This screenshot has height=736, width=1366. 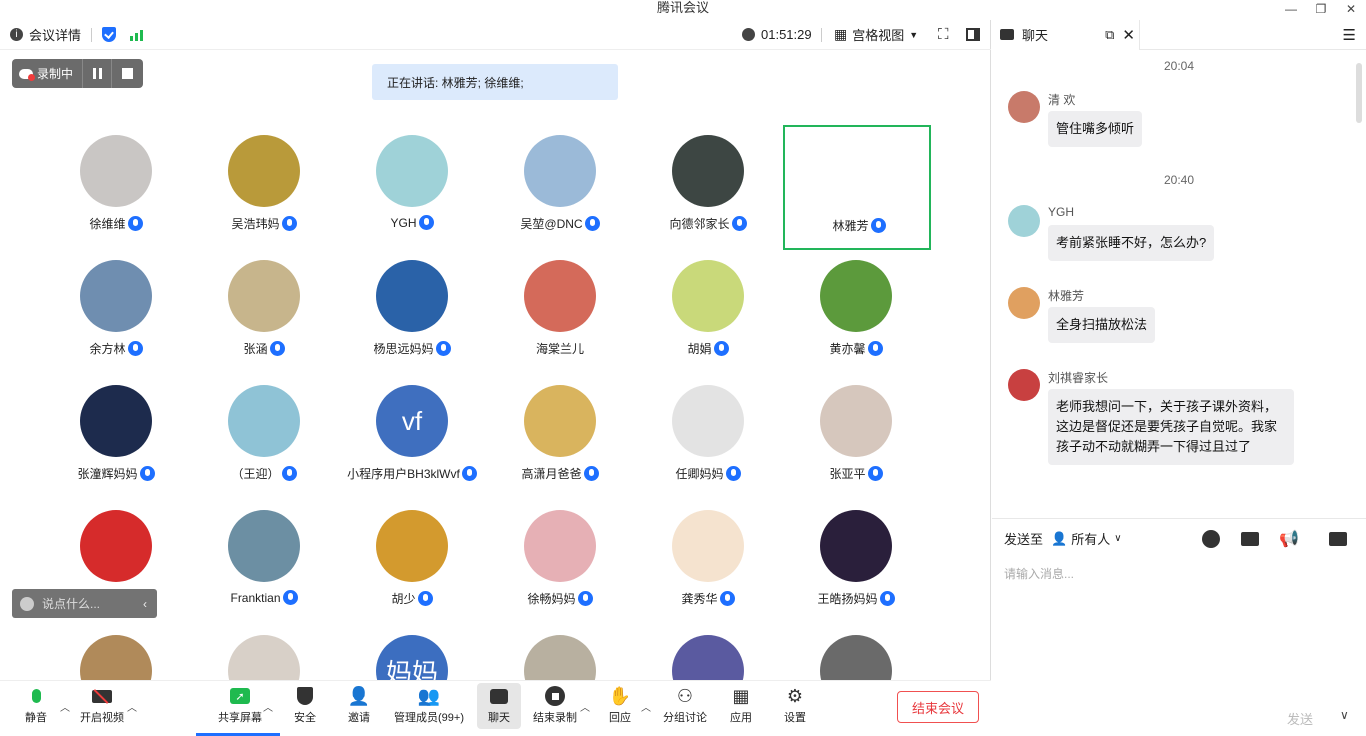 What do you see at coordinates (109, 34) in the screenshot?
I see `security-shield-icon` at bounding box center [109, 34].